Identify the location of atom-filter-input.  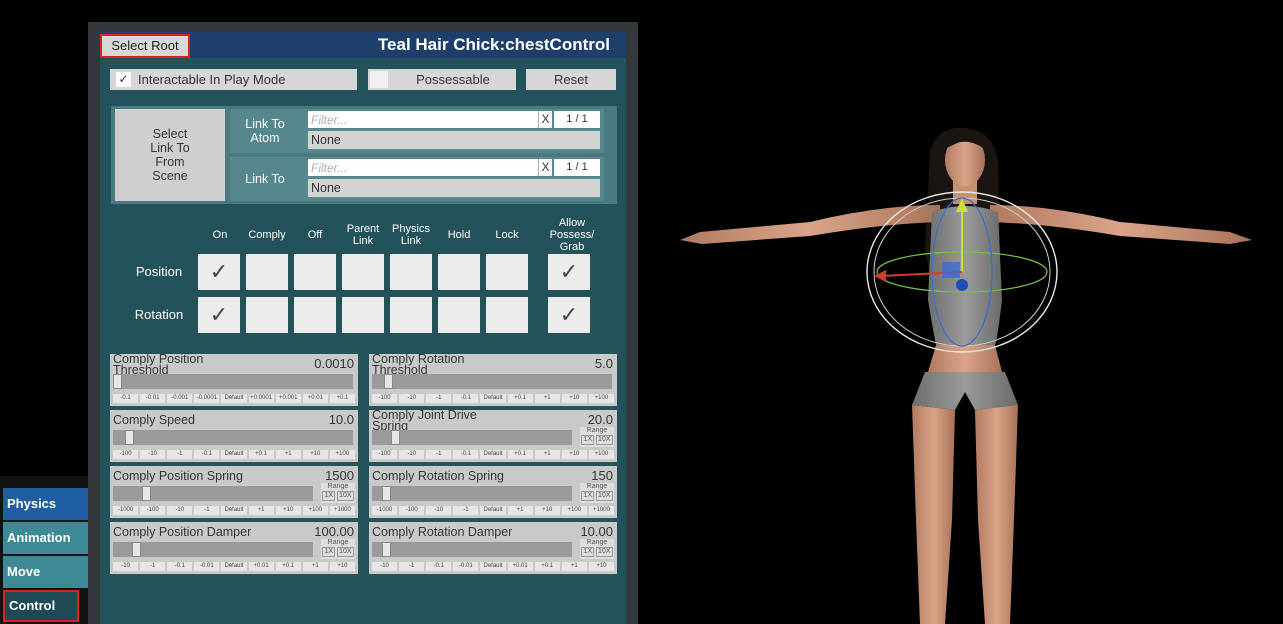
(423, 119).